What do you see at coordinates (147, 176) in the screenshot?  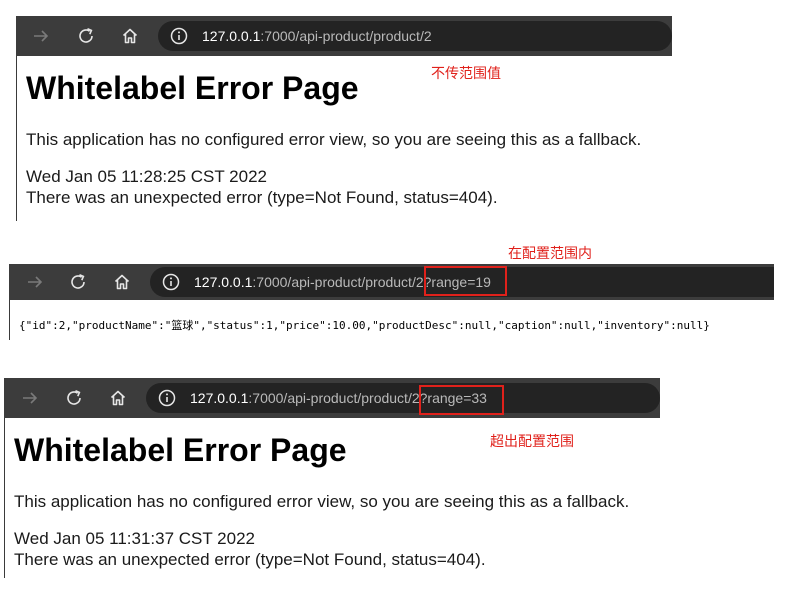 I see `error-timestamp: Wed Jan 05 11:28:25 CST 2022` at bounding box center [147, 176].